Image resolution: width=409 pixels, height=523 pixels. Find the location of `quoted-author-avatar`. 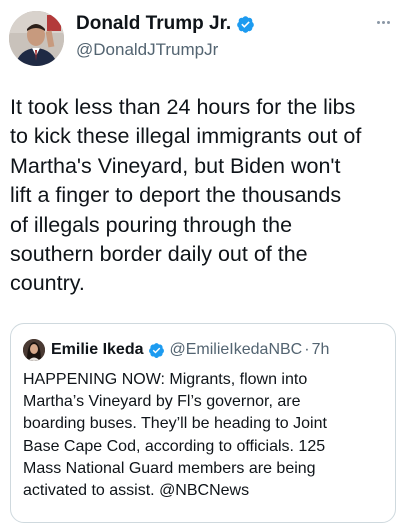

quoted-author-avatar is located at coordinates (34, 350).